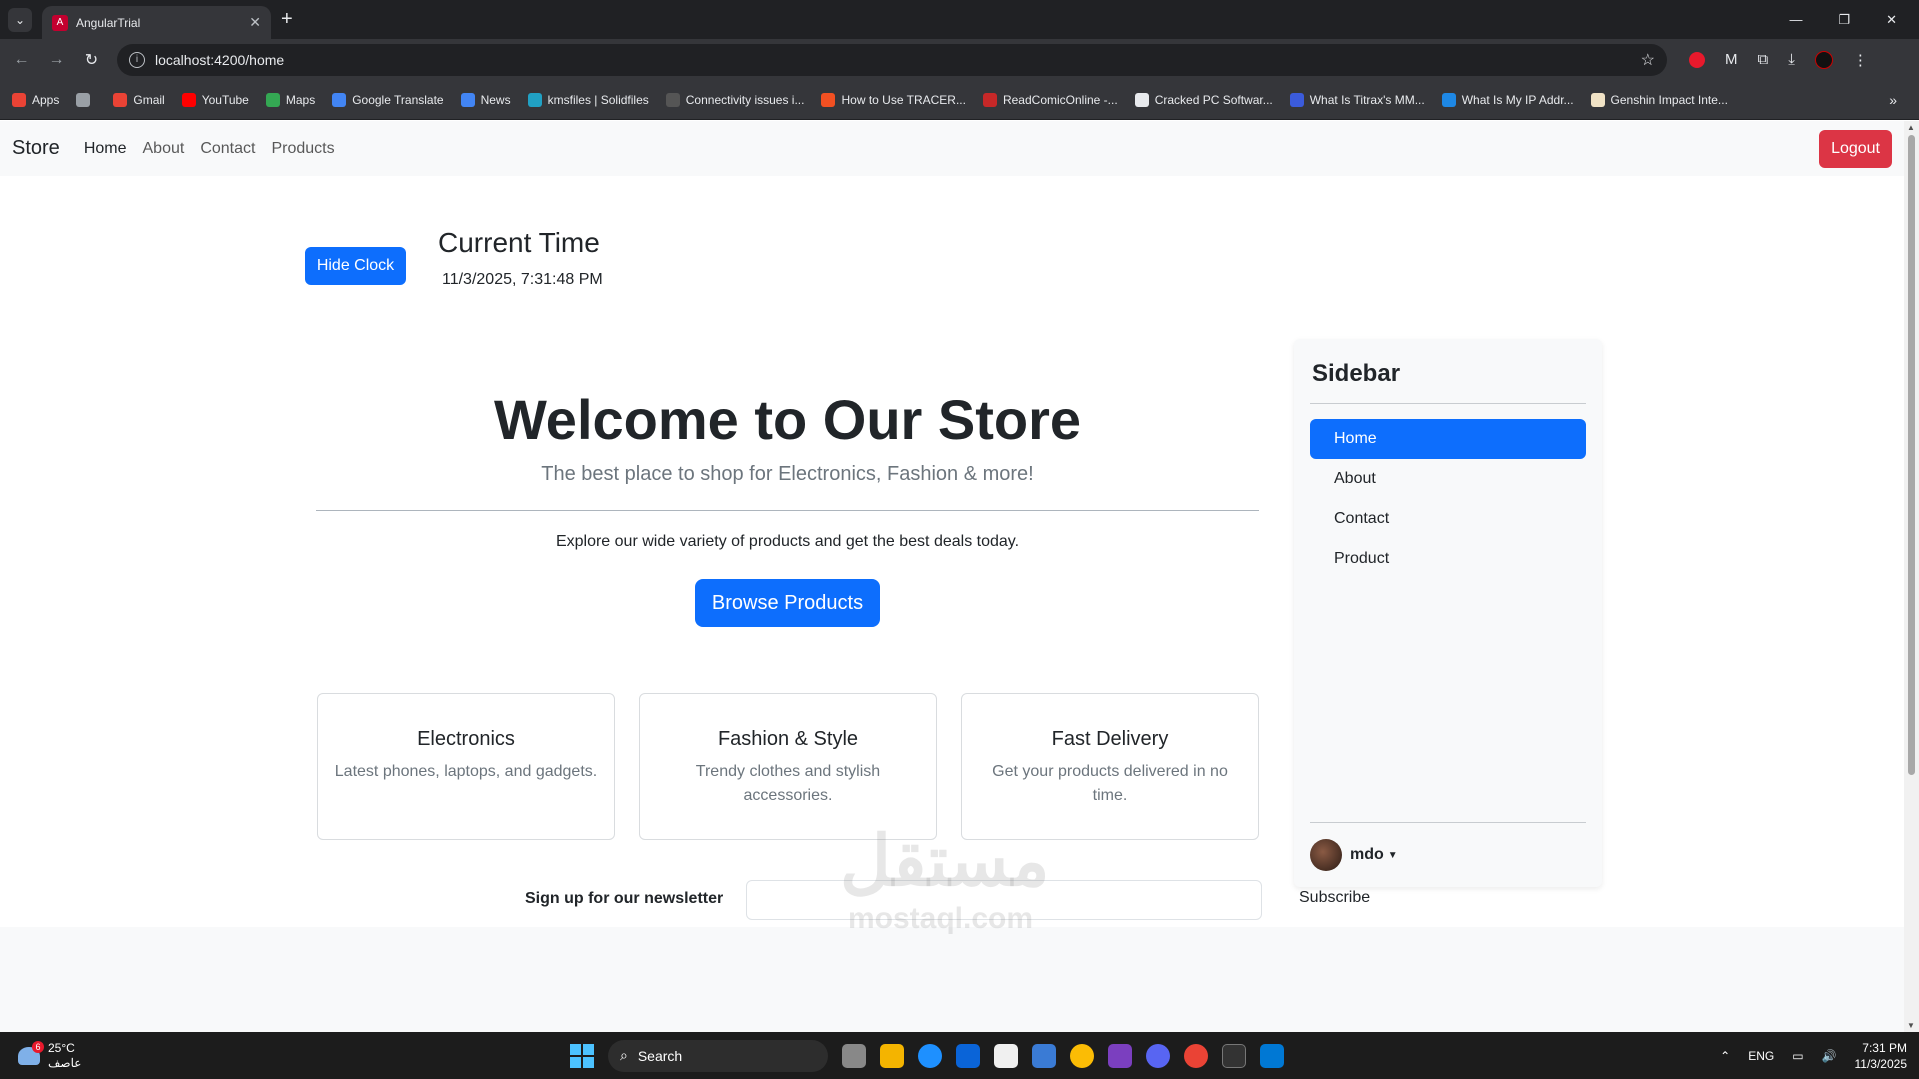 The image size is (1919, 1079). What do you see at coordinates (1648, 60) in the screenshot?
I see `bookmark-star-icon: ☆` at bounding box center [1648, 60].